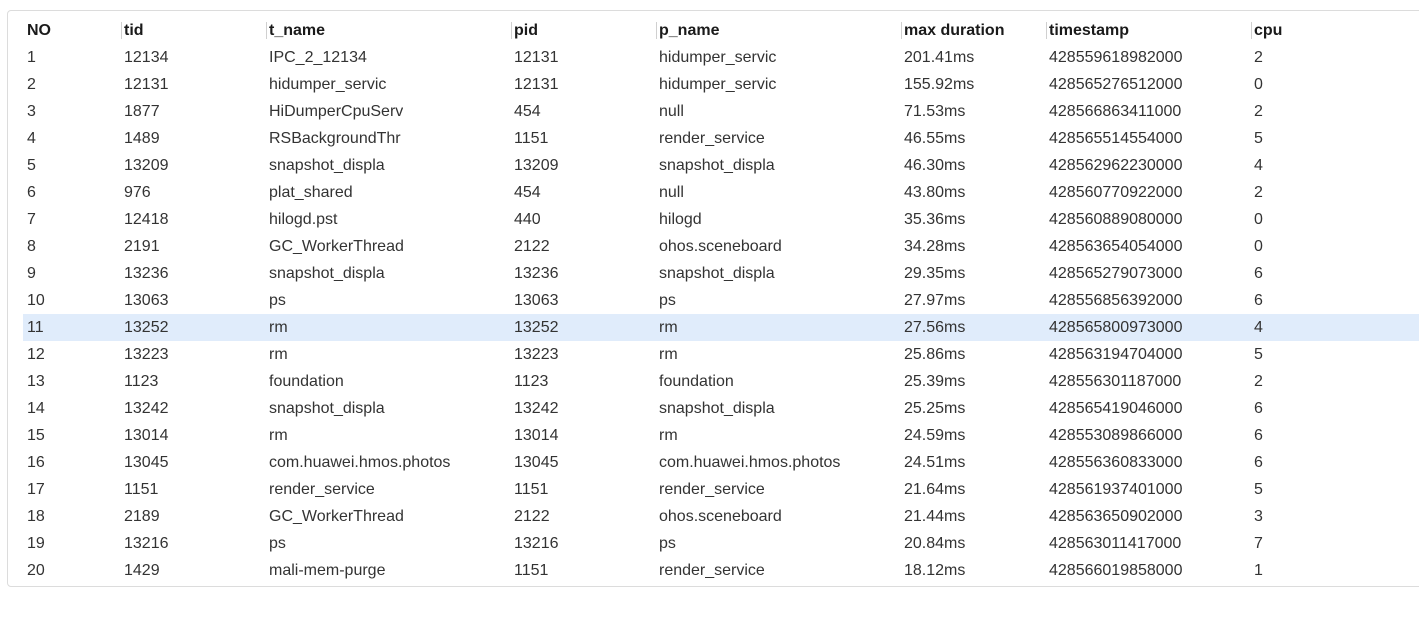 This screenshot has width=1419, height=640. I want to click on cell-pid: 13223, so click(536, 354).